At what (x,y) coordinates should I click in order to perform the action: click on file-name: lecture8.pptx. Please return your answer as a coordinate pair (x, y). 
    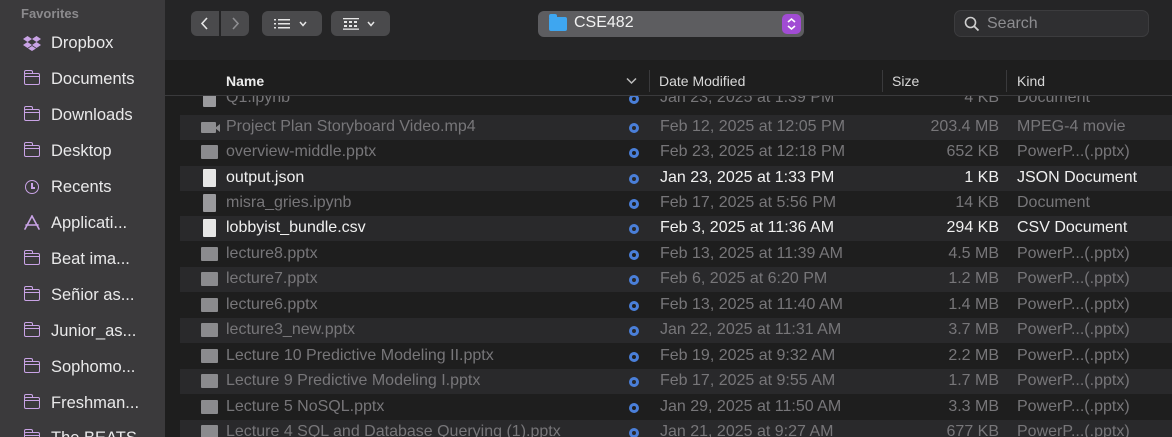
    Looking at the image, I should click on (272, 253).